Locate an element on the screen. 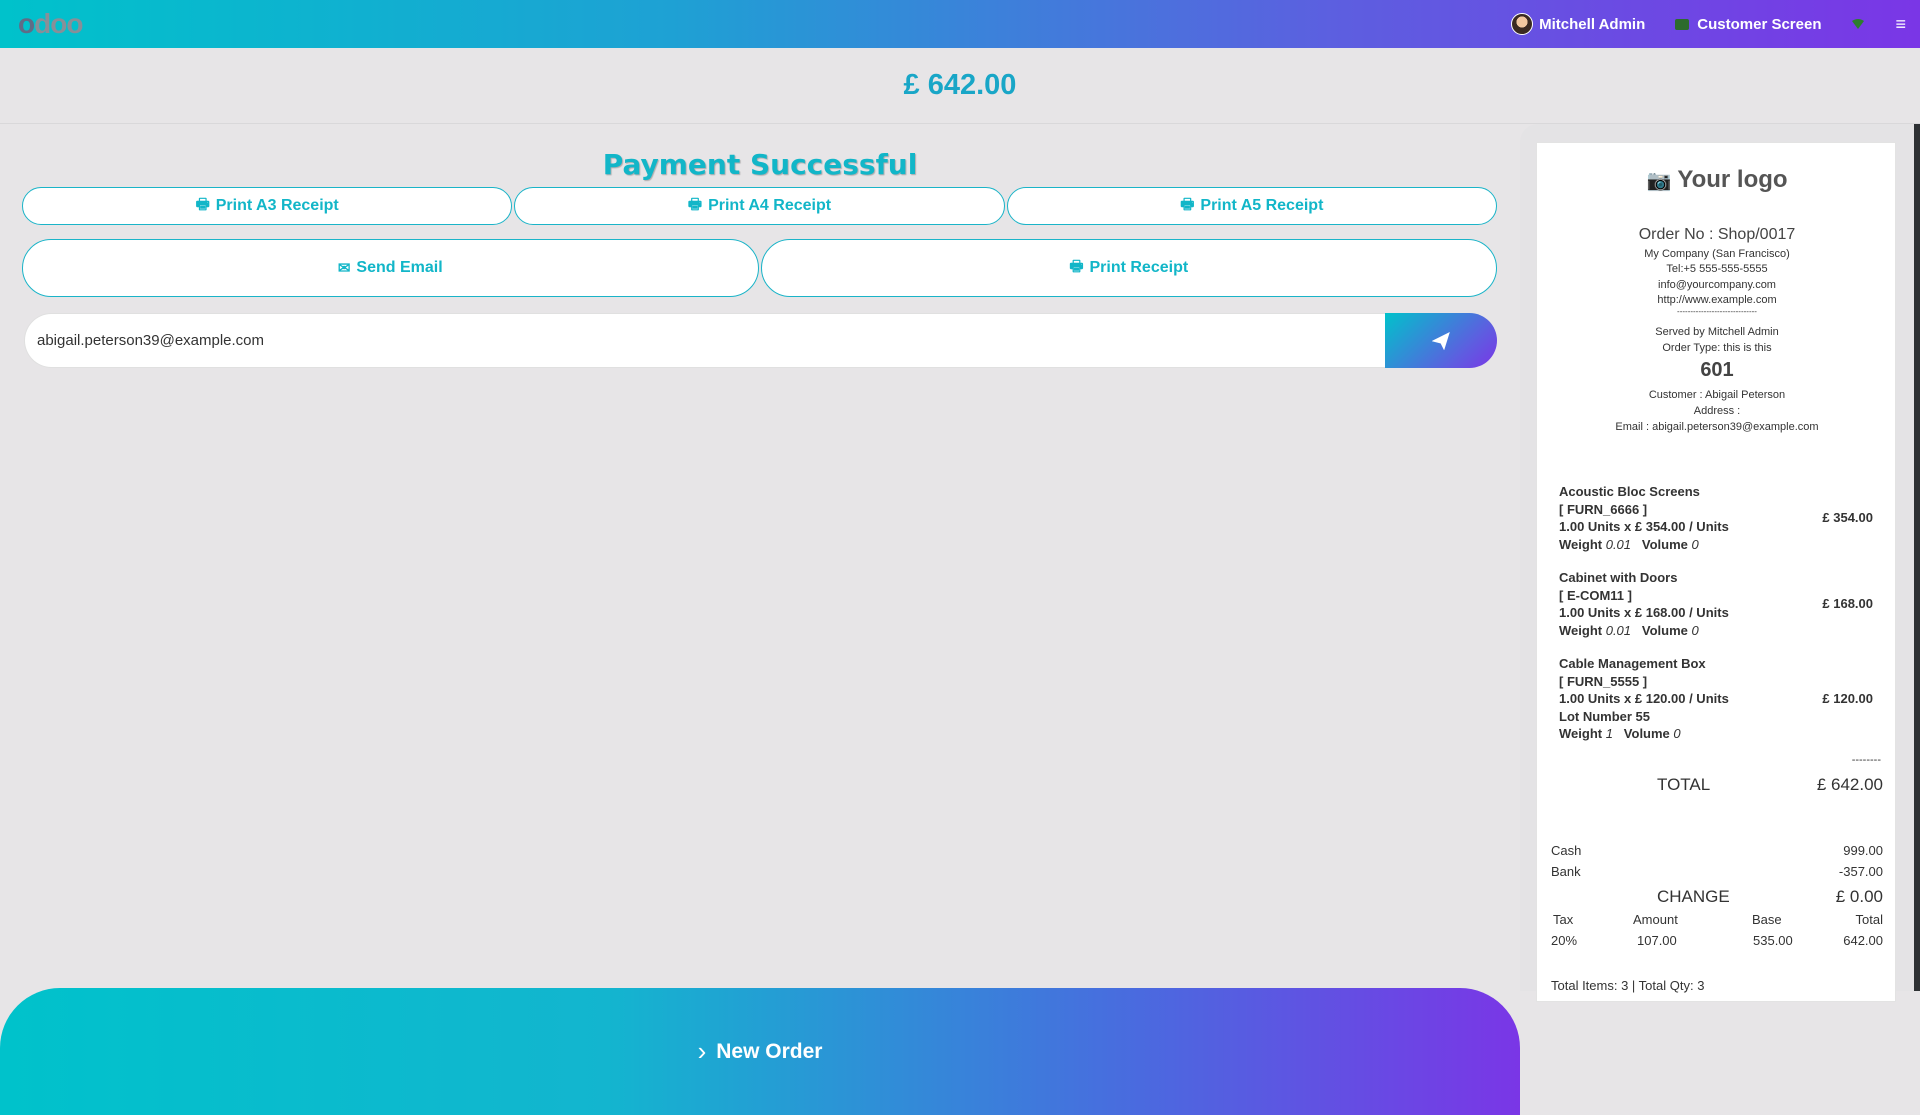 The width and height of the screenshot is (1920, 1115). logo-o: o is located at coordinates (26, 23).